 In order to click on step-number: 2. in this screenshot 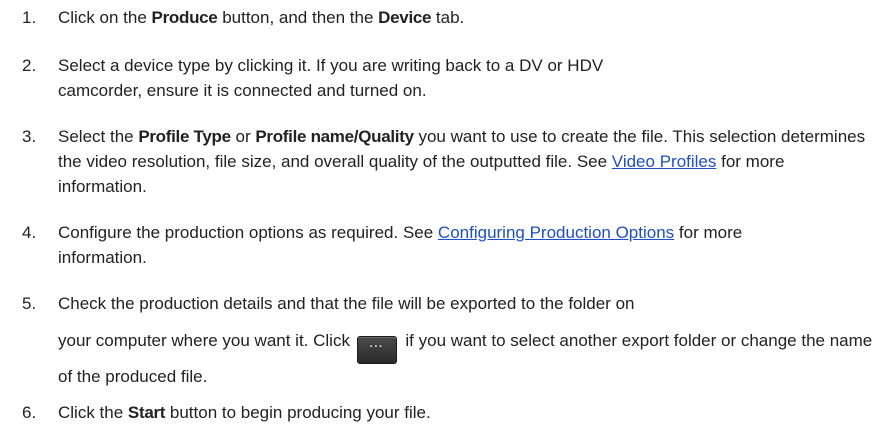, I will do `click(29, 65)`.